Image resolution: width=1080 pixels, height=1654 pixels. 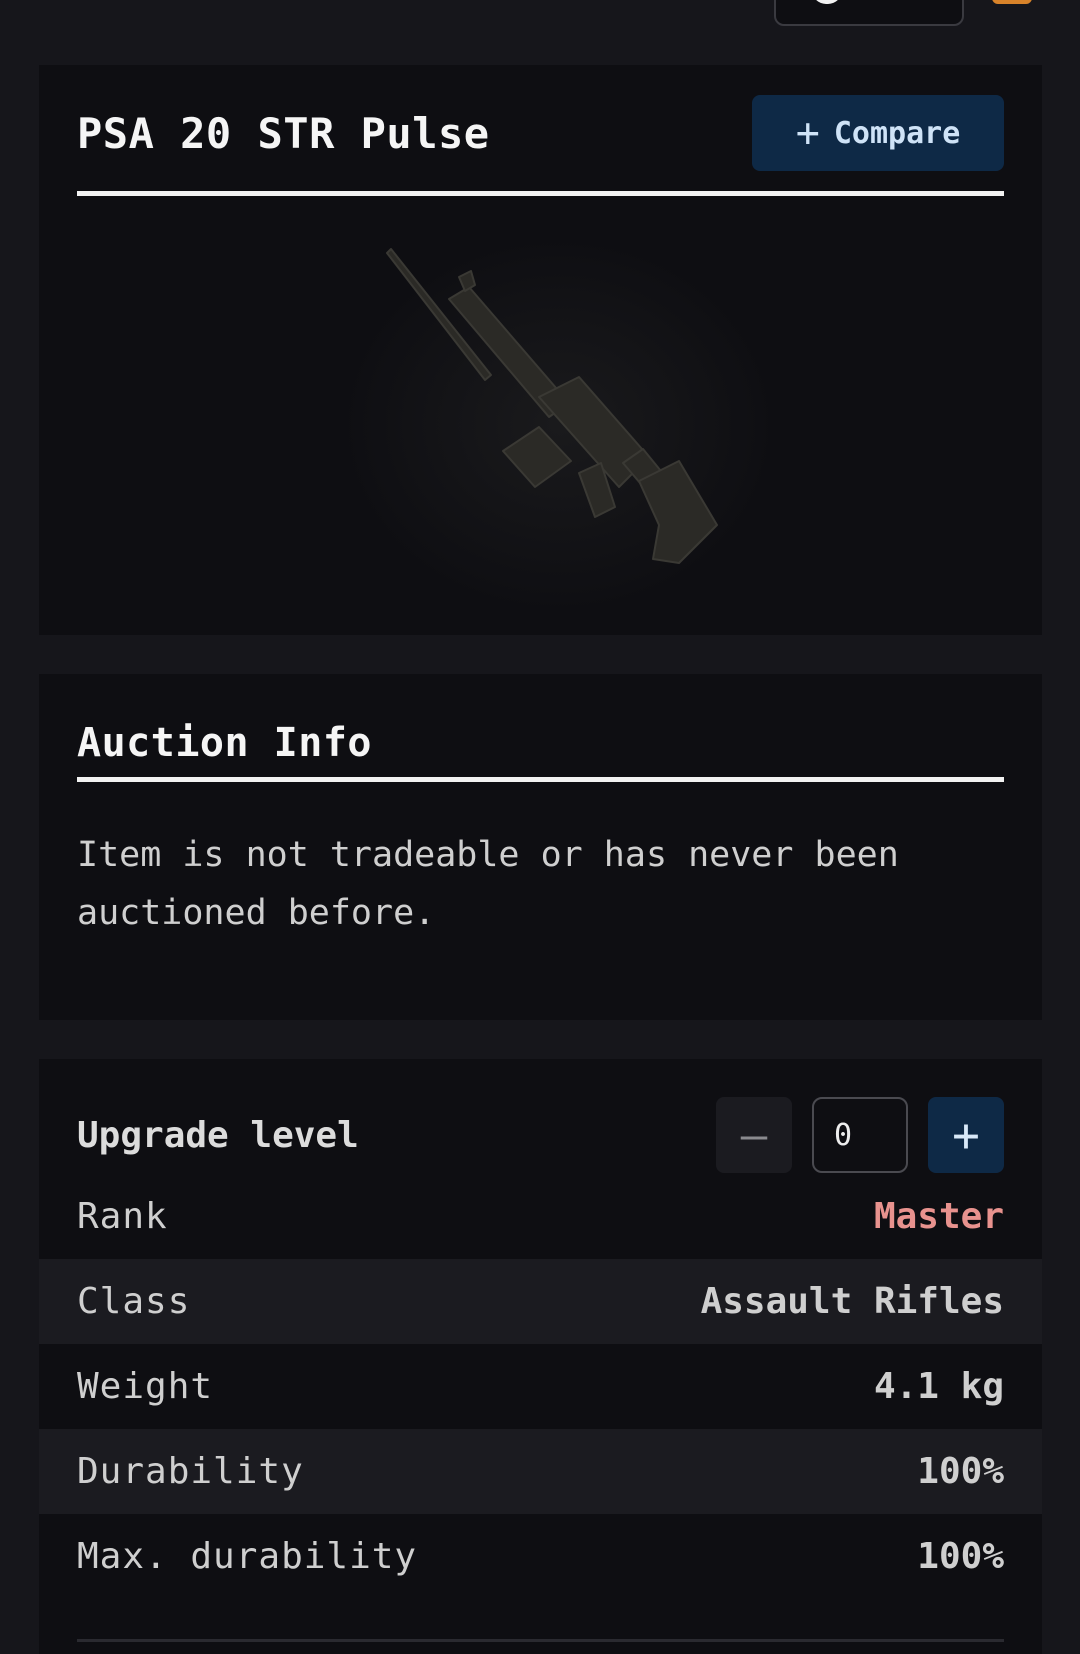 I want to click on upgrade-level-label: Upgrade level, so click(x=218, y=1135).